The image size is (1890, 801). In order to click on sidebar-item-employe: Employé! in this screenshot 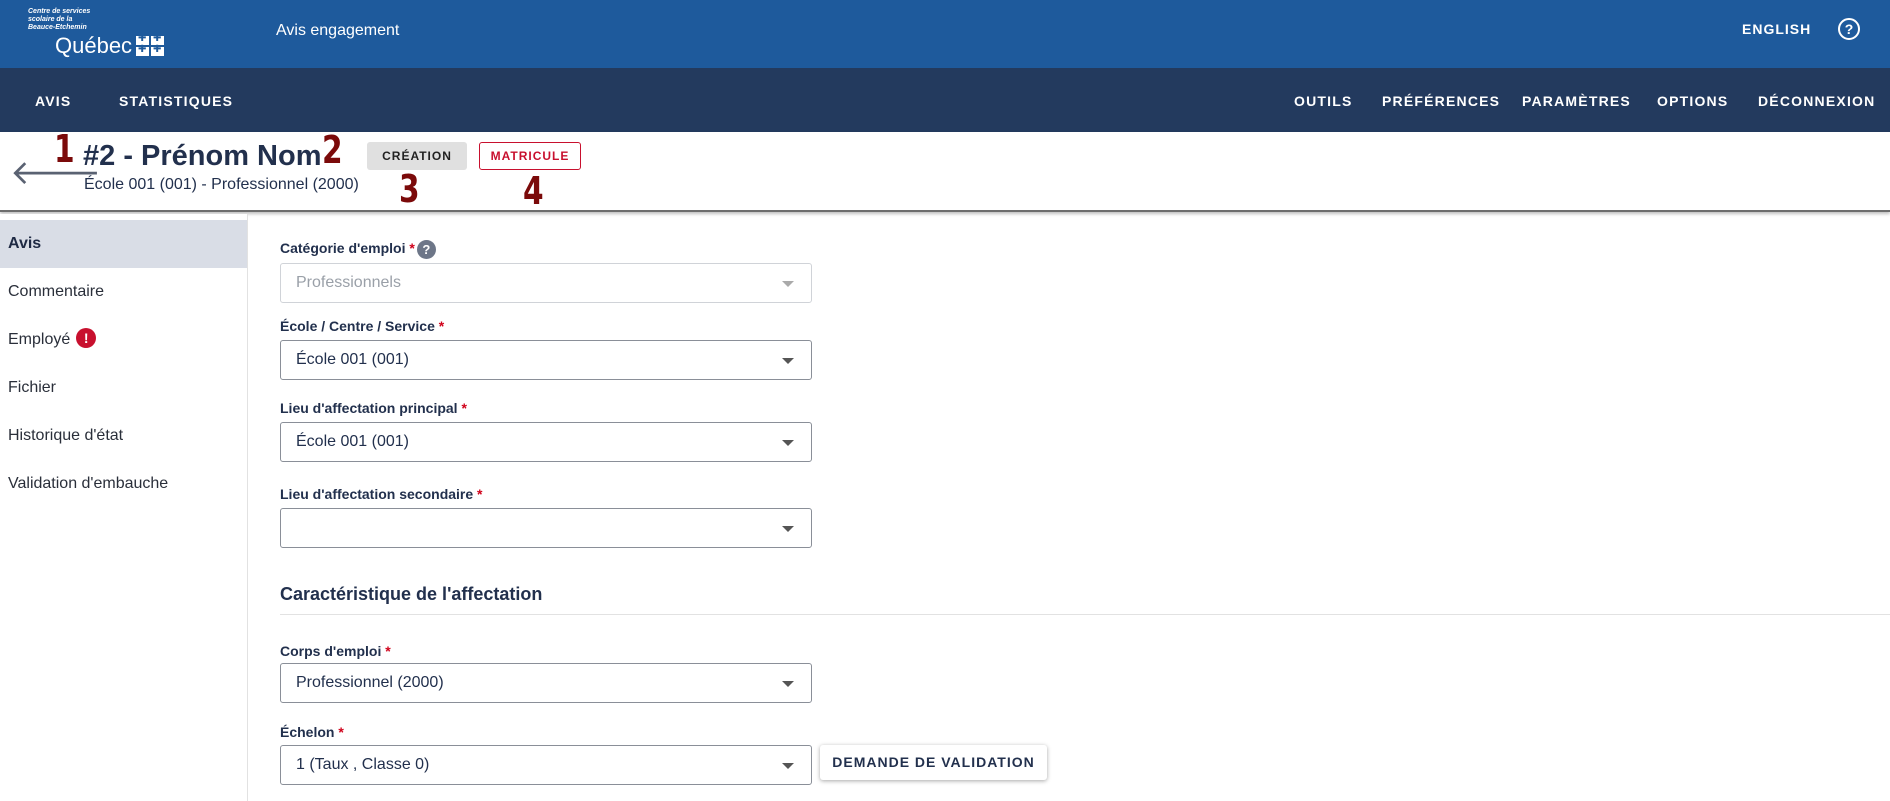, I will do `click(123, 340)`.